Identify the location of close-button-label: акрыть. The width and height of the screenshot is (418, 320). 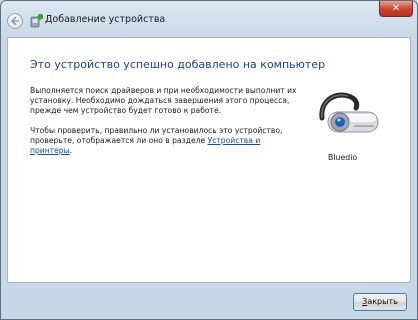
(382, 301).